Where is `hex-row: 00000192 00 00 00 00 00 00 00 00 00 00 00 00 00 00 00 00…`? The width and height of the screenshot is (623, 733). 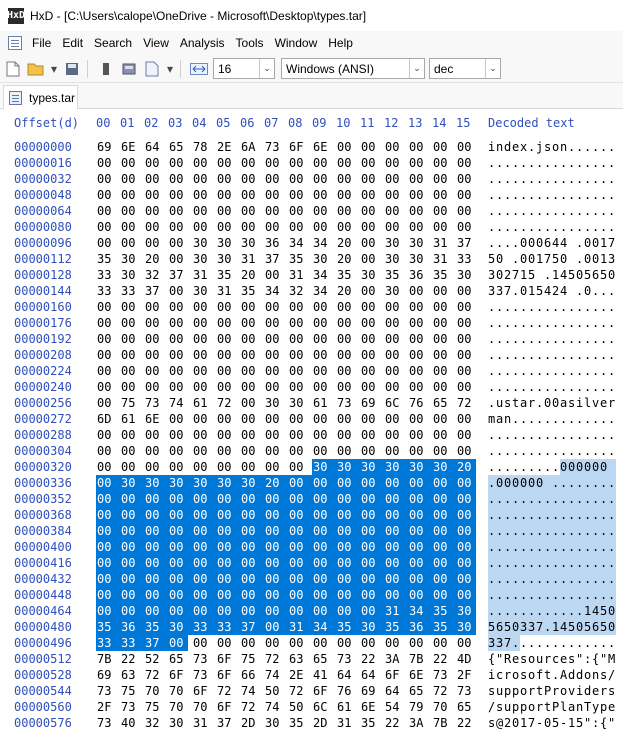 hex-row: 00000192 00 00 00 00 00 00 00 00 00 00 00 00 00 00 00 00… is located at coordinates (311, 339).